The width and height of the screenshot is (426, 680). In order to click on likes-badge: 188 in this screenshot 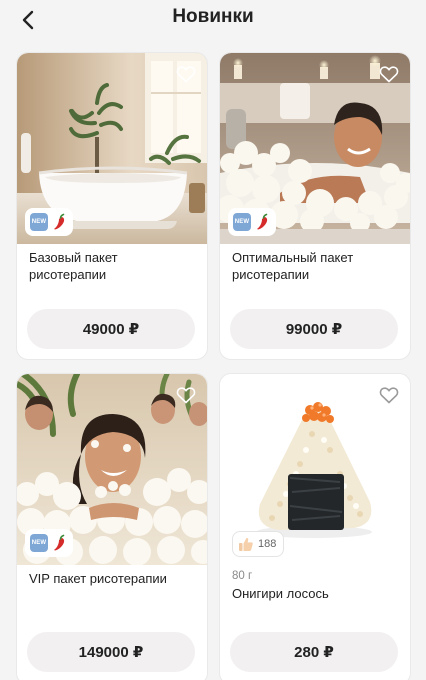, I will do `click(258, 544)`.